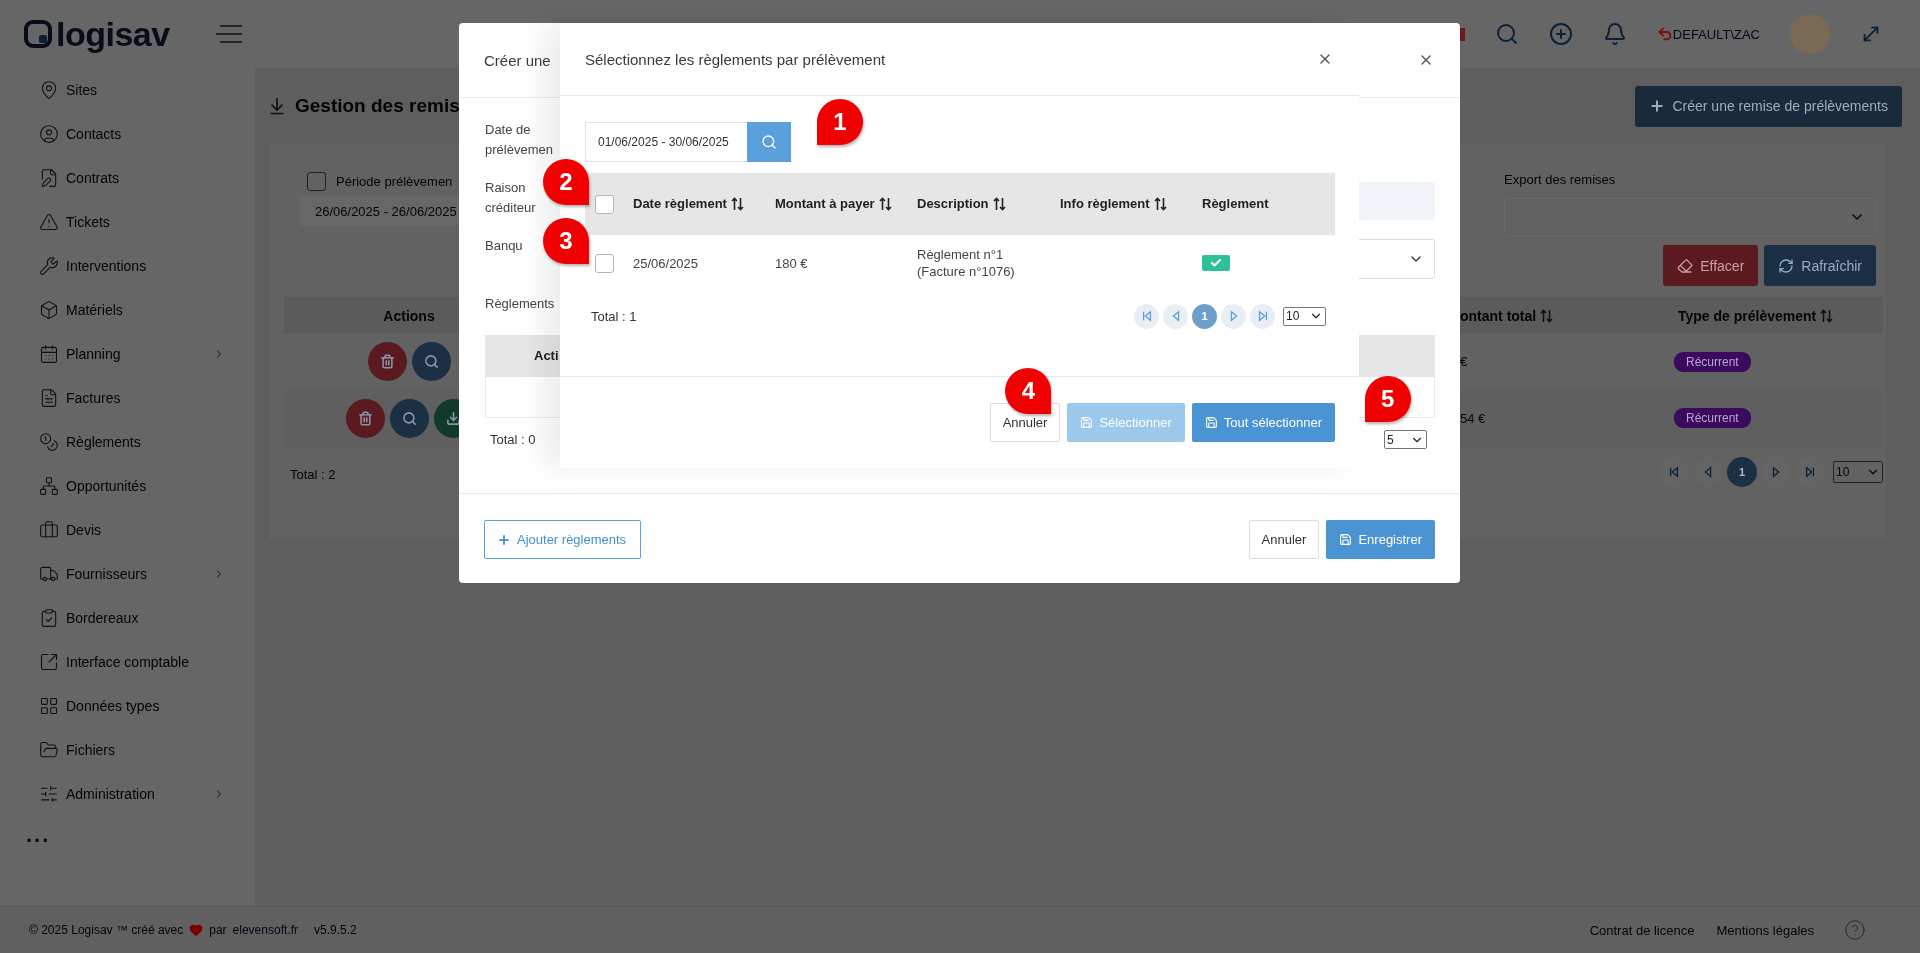  What do you see at coordinates (1380, 539) in the screenshot?
I see `save-button: Enregistrer` at bounding box center [1380, 539].